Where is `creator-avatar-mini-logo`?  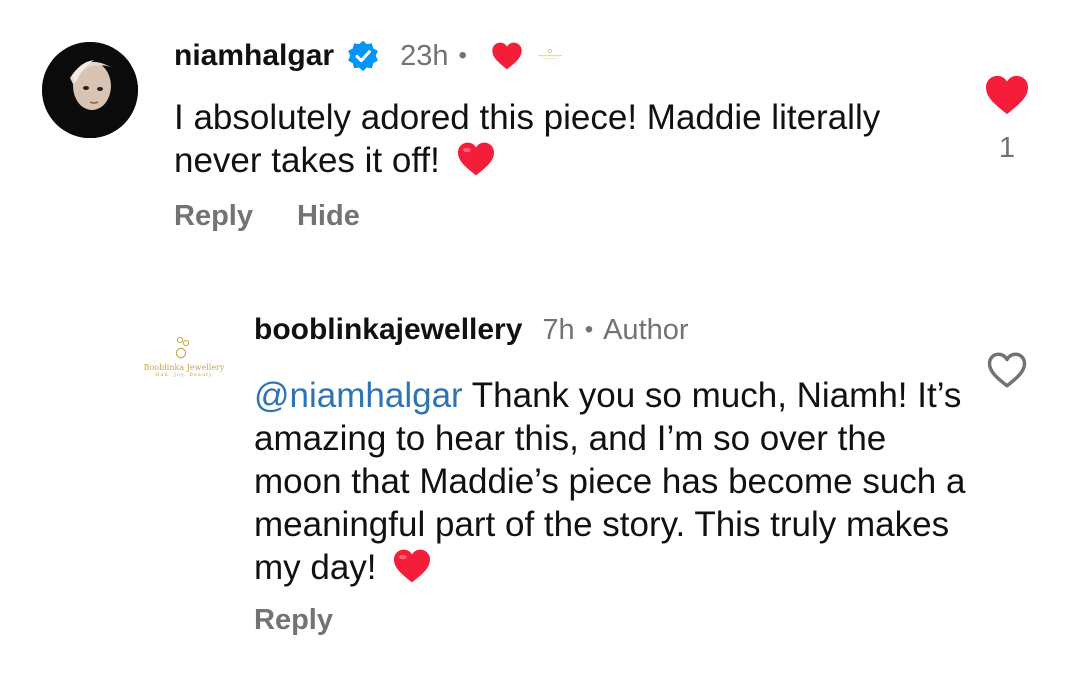
creator-avatar-mini-logo is located at coordinates (550, 56).